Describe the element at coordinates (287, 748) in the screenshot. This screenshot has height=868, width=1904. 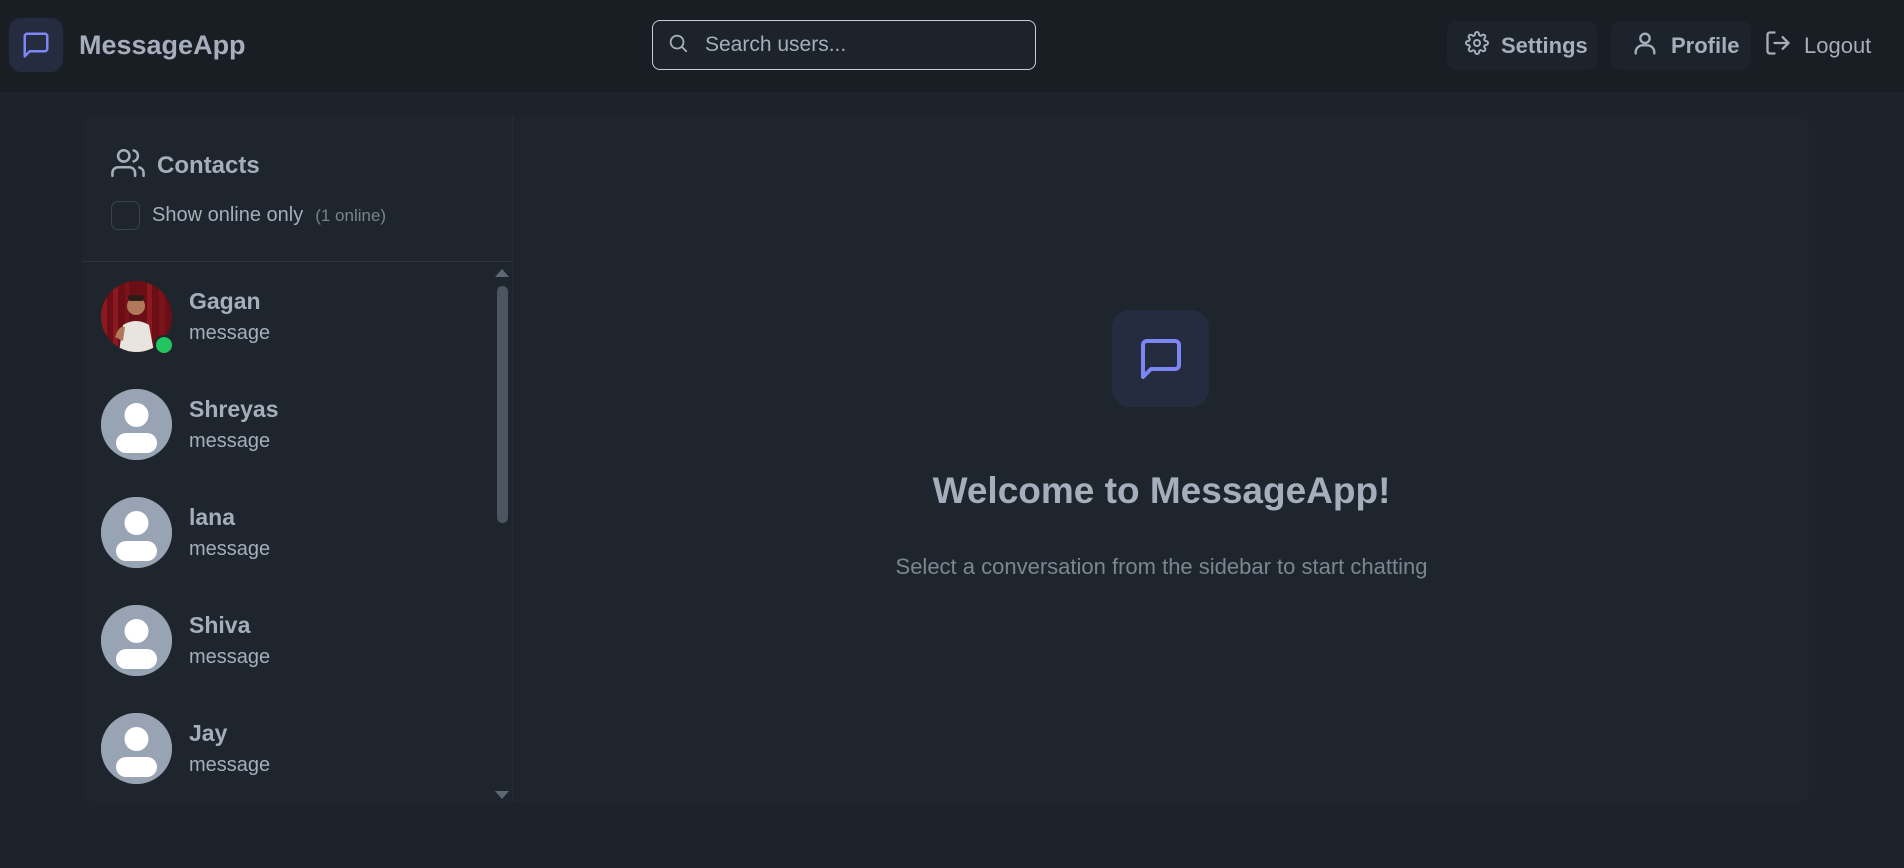
I see `contact-item-jay: Jay message` at that location.